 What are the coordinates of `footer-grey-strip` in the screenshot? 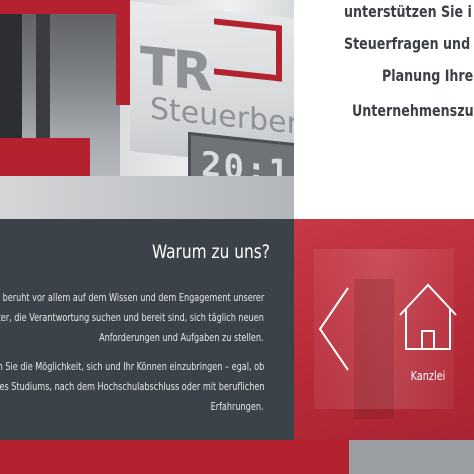 It's located at (411, 457).